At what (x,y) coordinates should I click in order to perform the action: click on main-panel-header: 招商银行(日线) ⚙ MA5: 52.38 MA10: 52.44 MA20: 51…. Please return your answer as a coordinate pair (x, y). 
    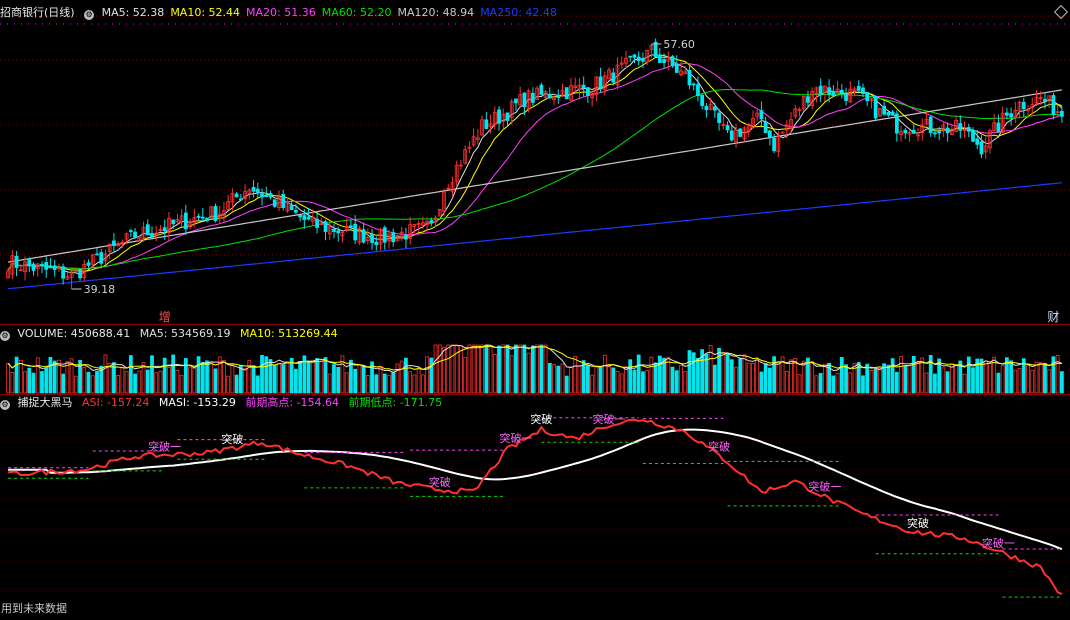
    Looking at the image, I should click on (284, 13).